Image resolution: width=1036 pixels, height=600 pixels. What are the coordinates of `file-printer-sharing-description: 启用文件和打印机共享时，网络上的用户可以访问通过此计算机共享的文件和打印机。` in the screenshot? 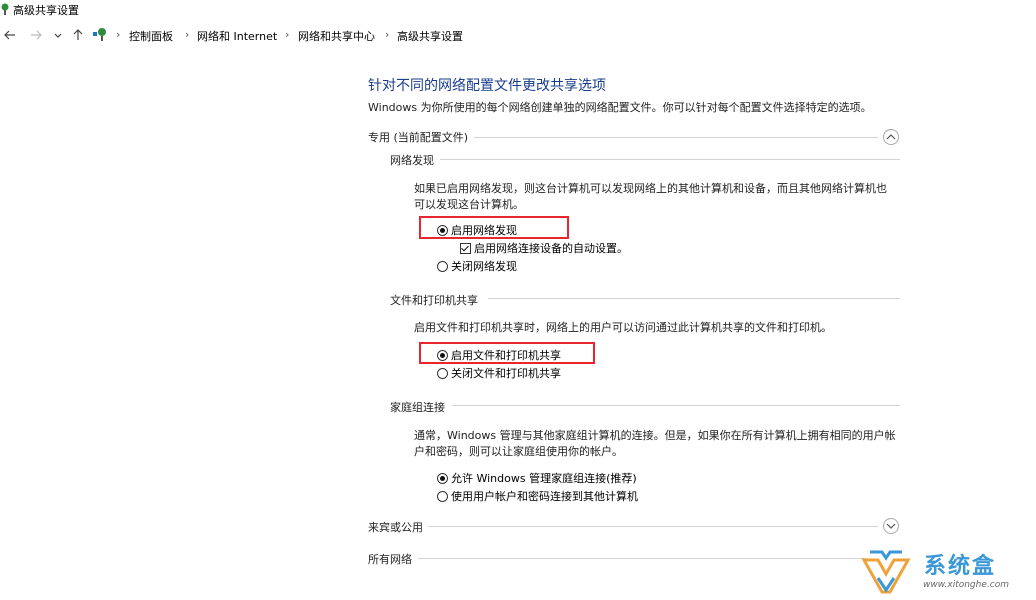 It's located at (623, 327).